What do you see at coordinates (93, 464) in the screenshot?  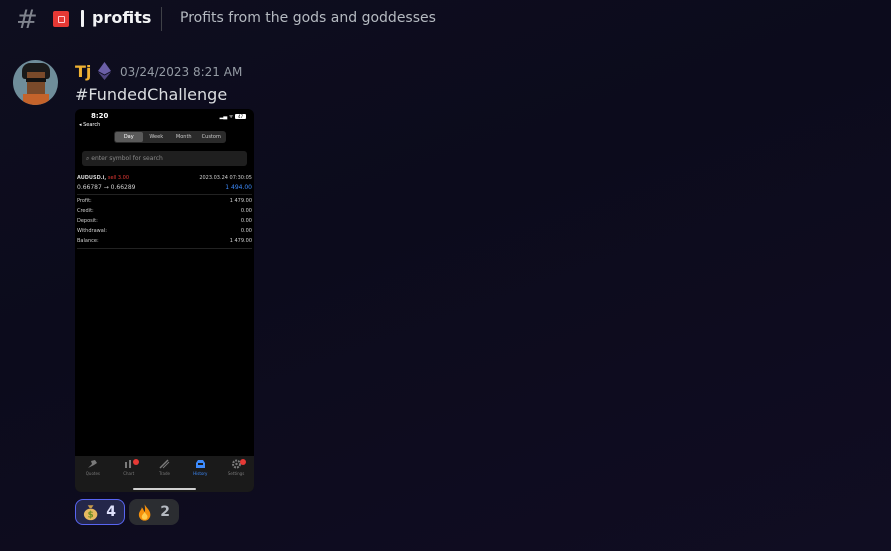 I see `quotes-icon` at bounding box center [93, 464].